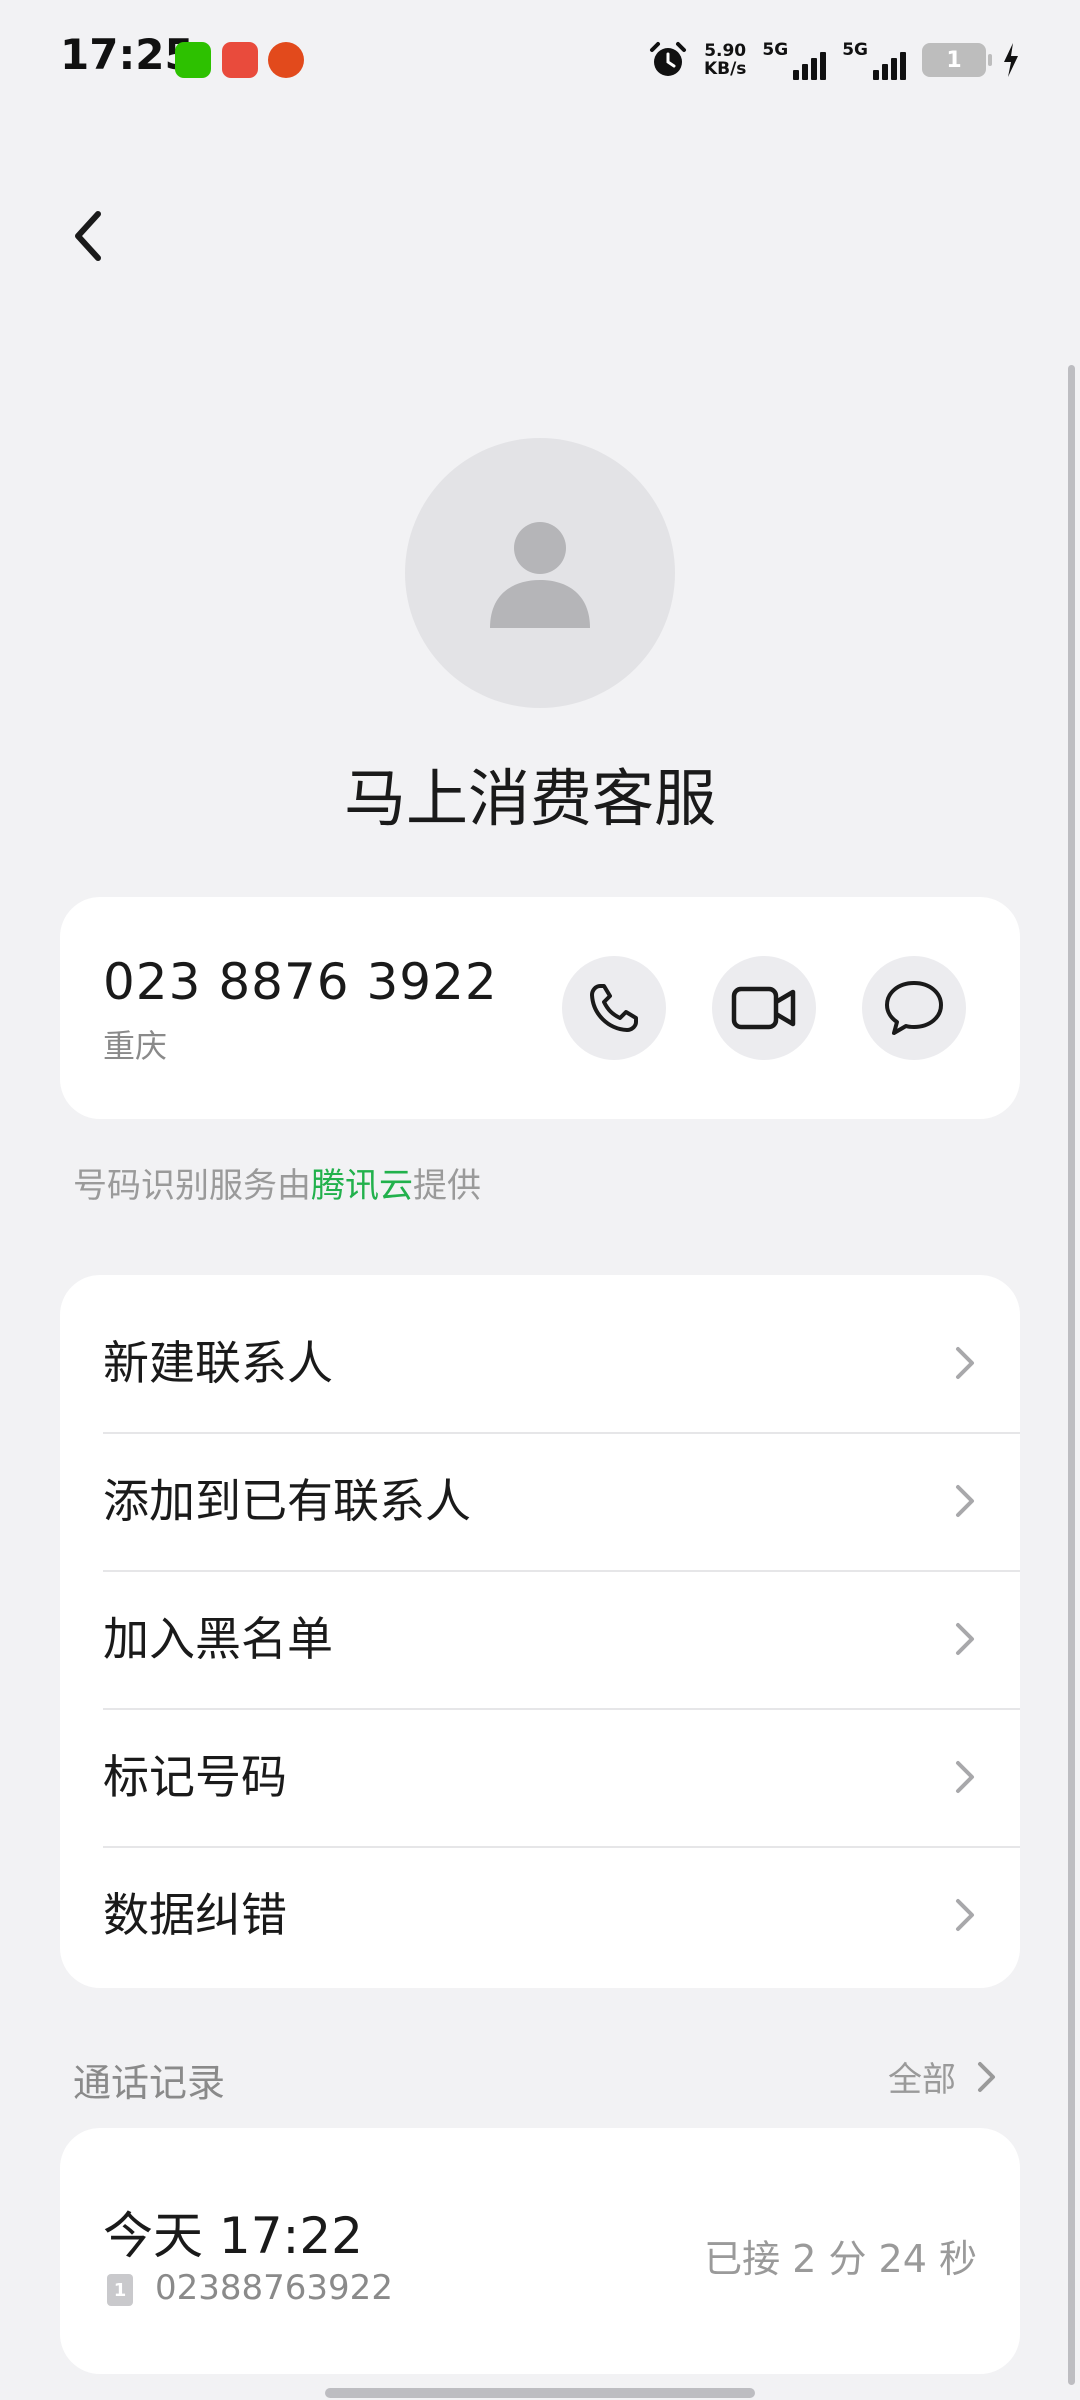  I want to click on call-log-title: 通话记录, so click(149, 2083).